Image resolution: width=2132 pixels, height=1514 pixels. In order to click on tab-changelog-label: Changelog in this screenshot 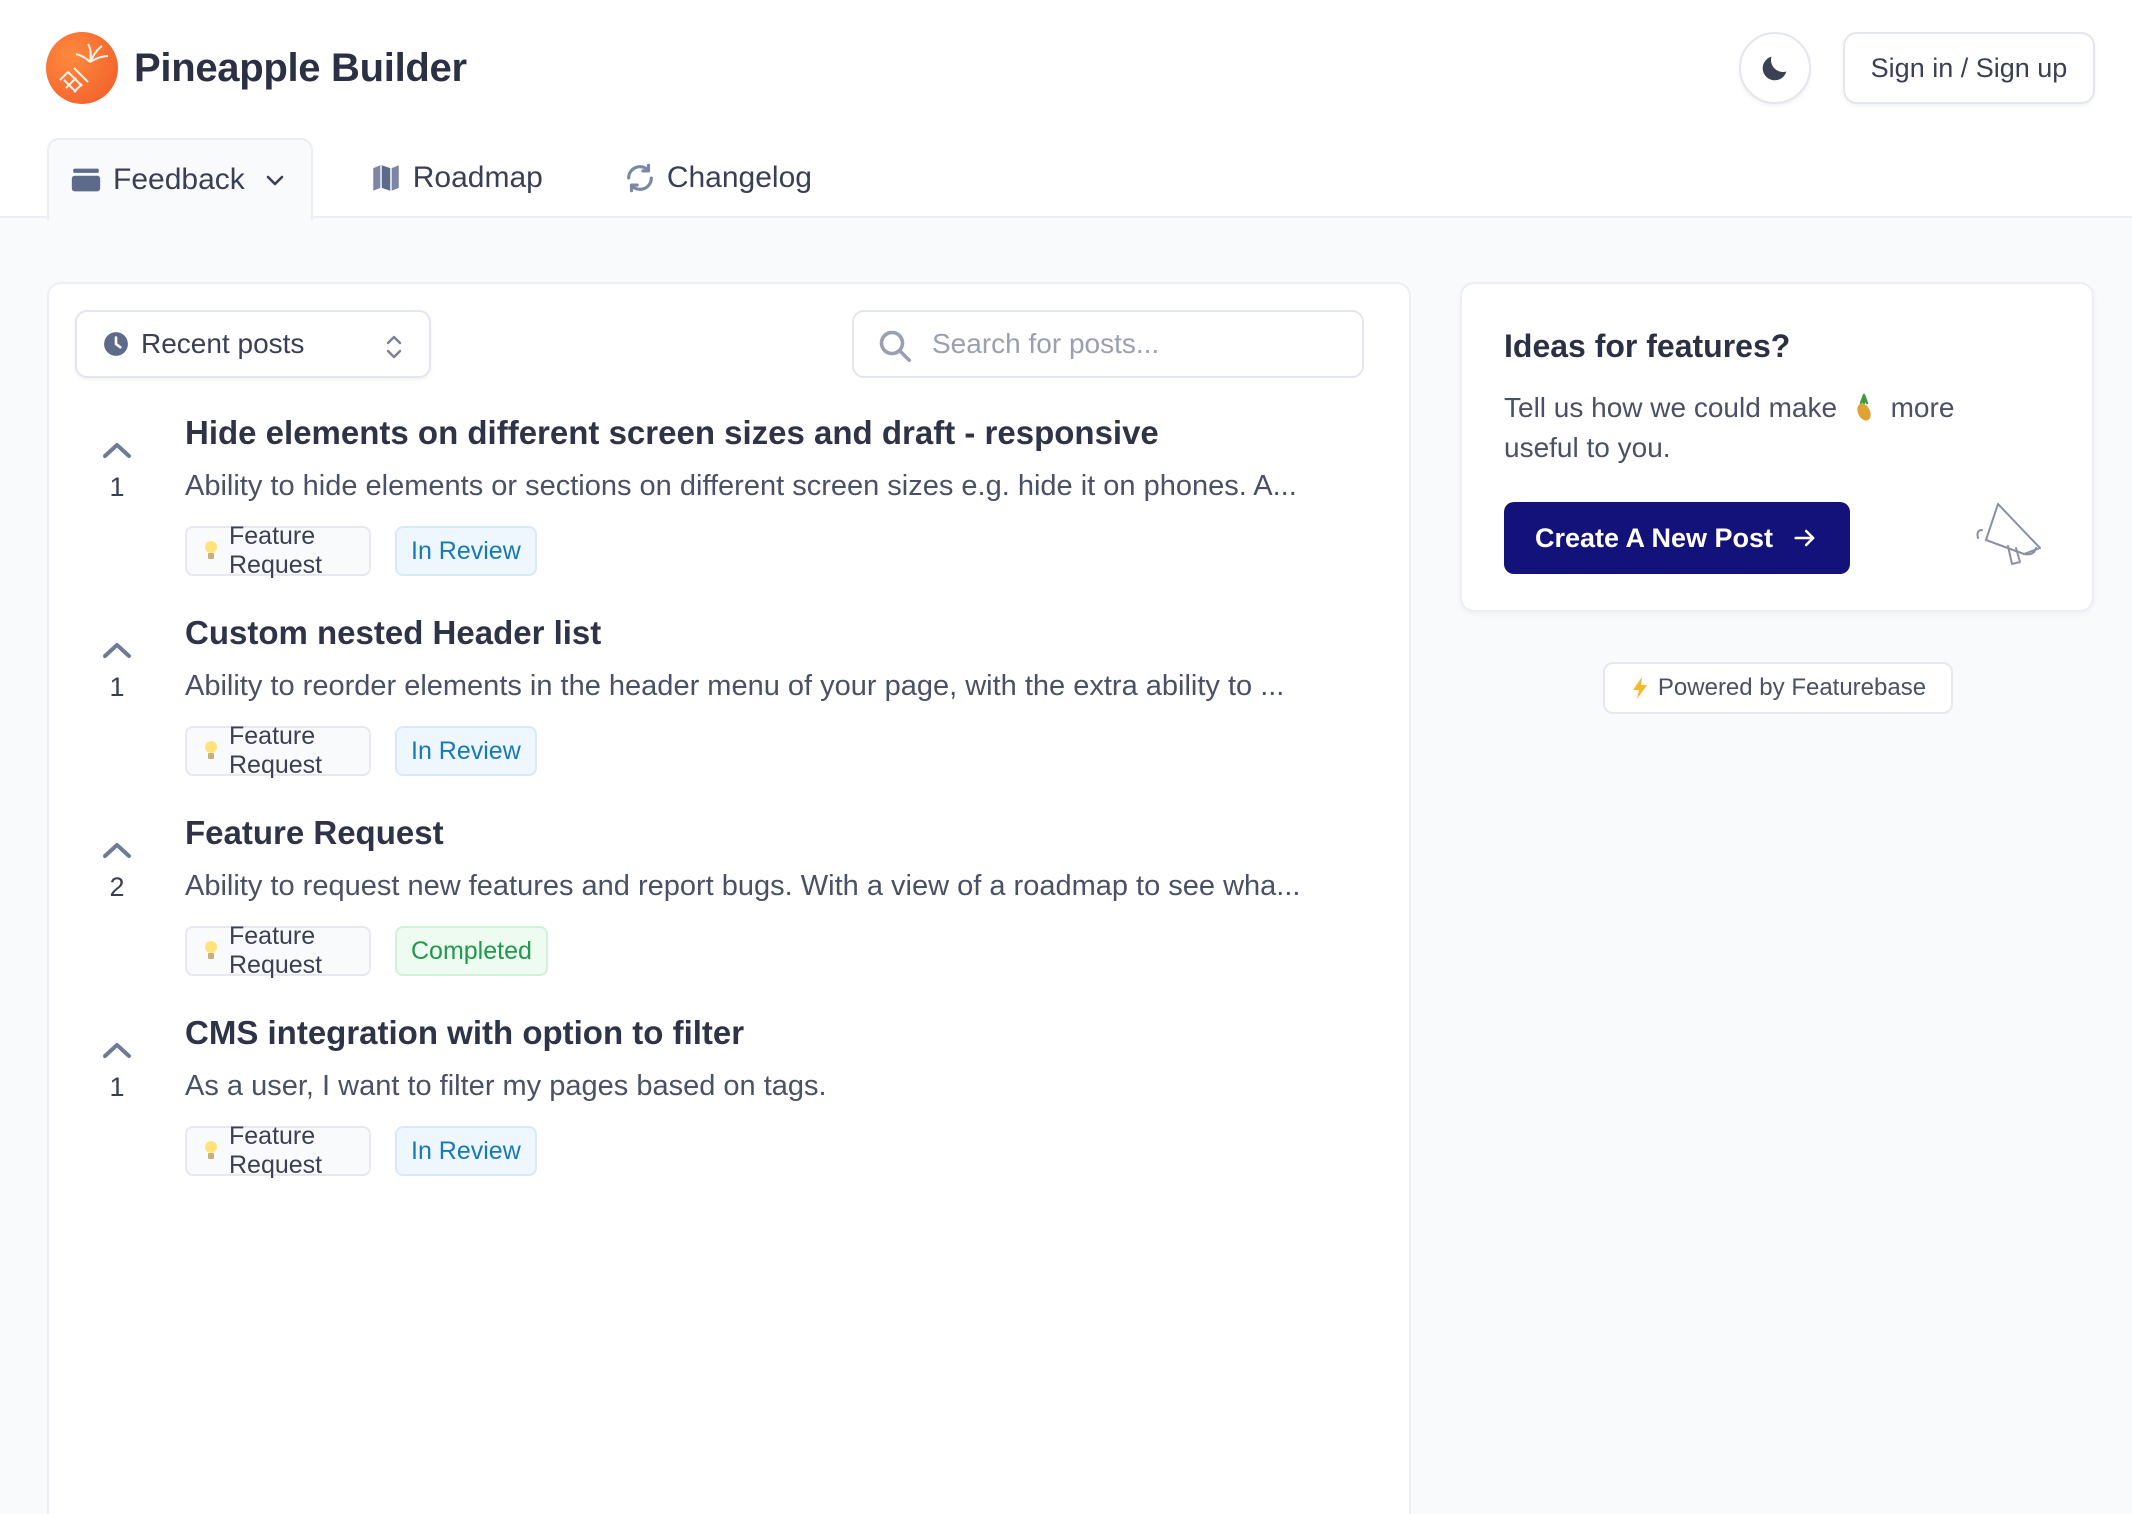, I will do `click(739, 177)`.